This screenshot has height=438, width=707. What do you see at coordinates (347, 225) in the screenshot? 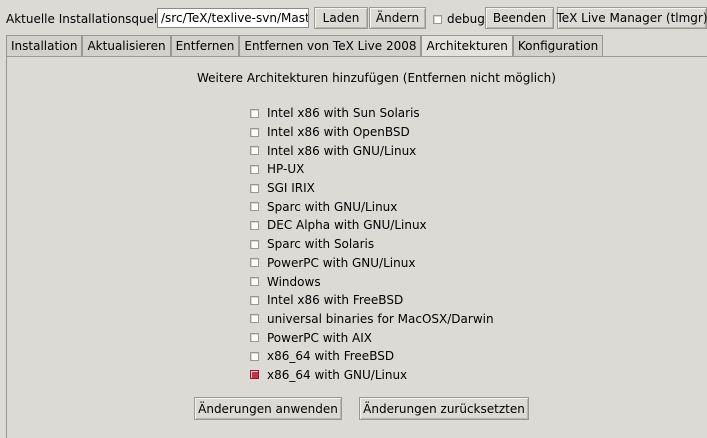
I see `arch-label: DEC Alpha with GNU/Linux` at bounding box center [347, 225].